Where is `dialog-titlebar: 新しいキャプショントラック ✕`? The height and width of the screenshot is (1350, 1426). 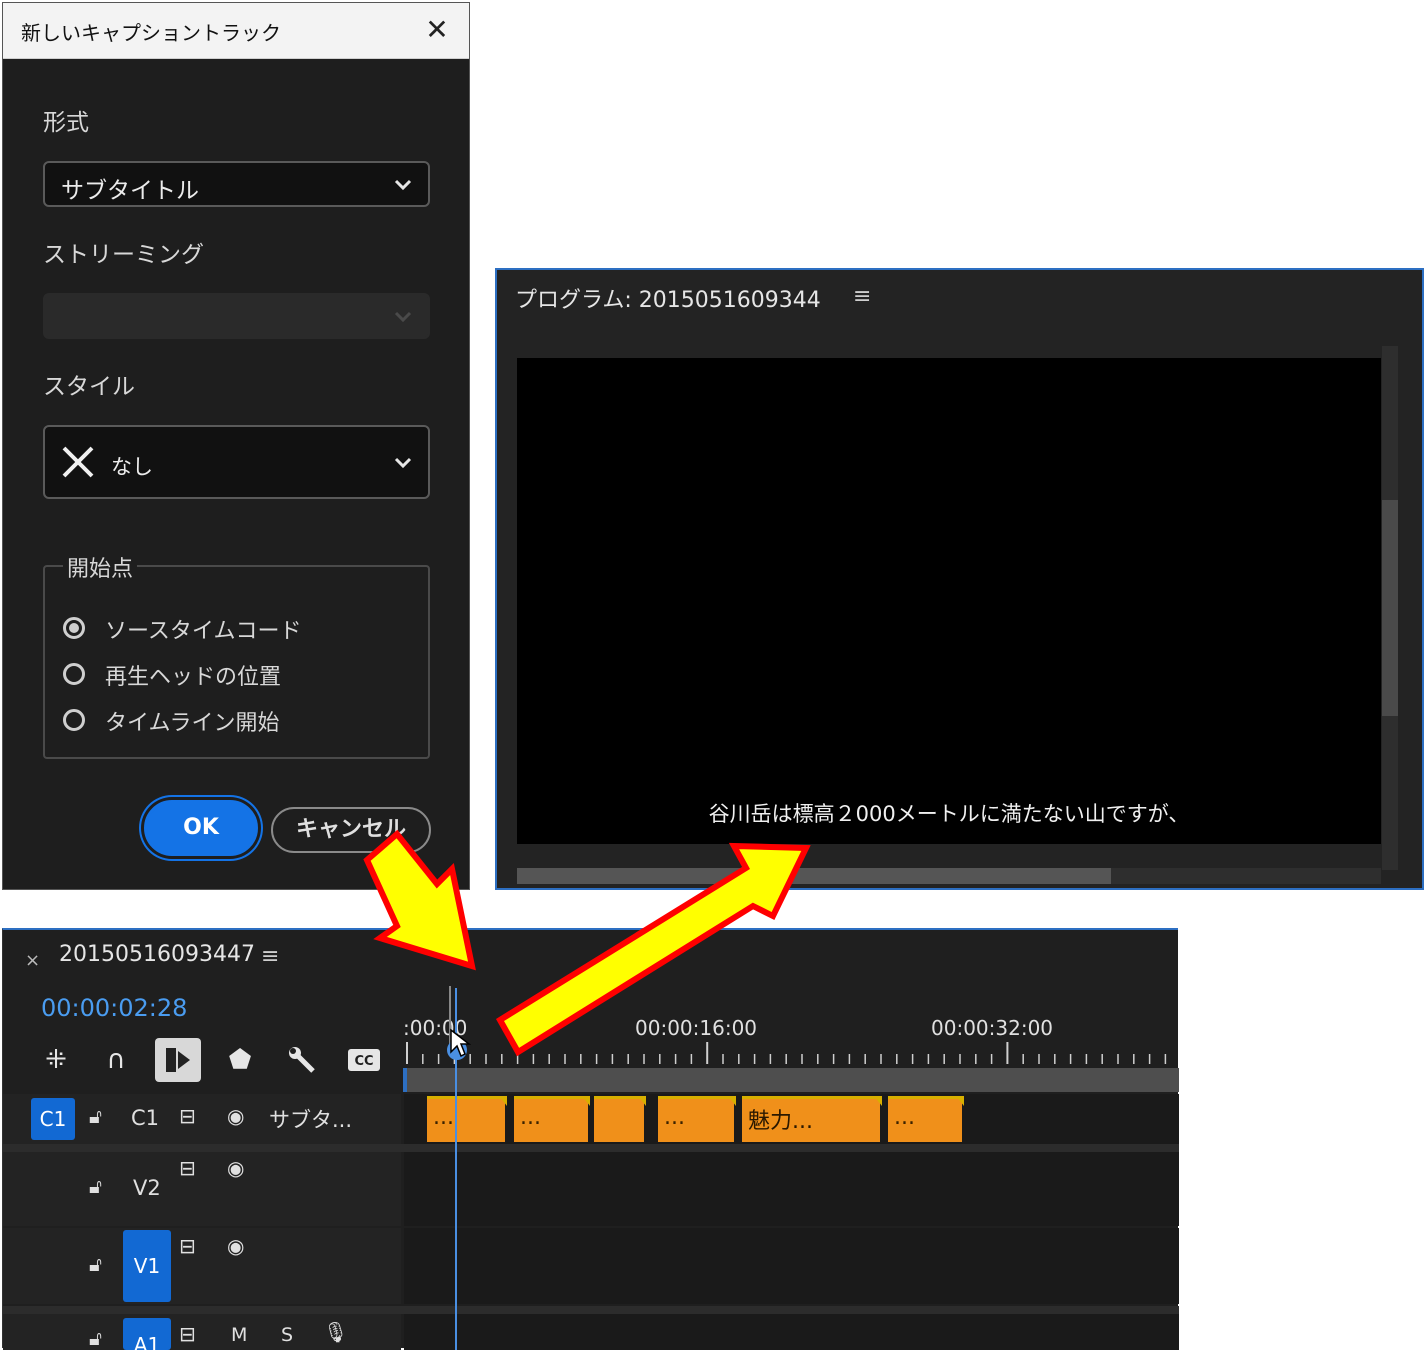 dialog-titlebar: 新しいキャプショントラック ✕ is located at coordinates (236, 31).